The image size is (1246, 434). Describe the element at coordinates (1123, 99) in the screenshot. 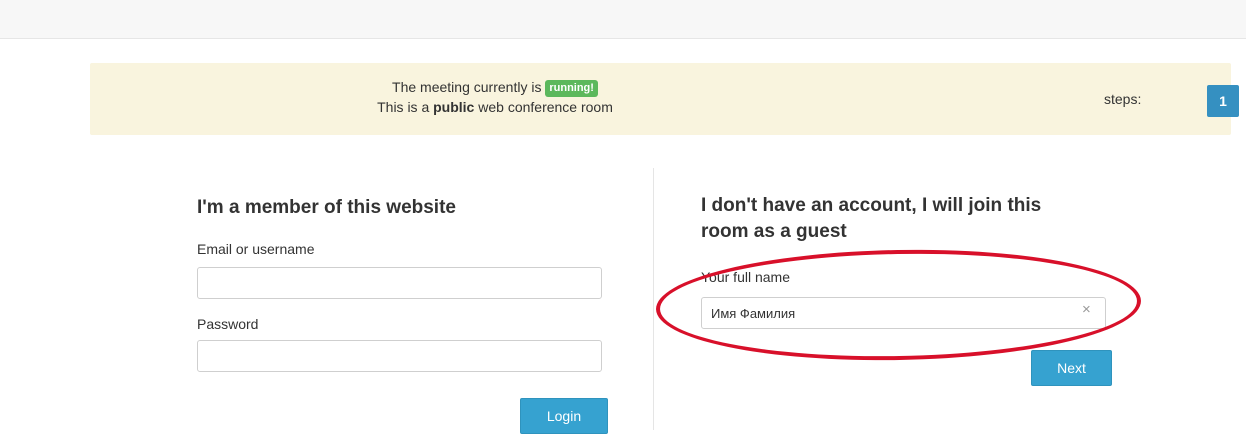

I see `steps-label: steps:` at that location.